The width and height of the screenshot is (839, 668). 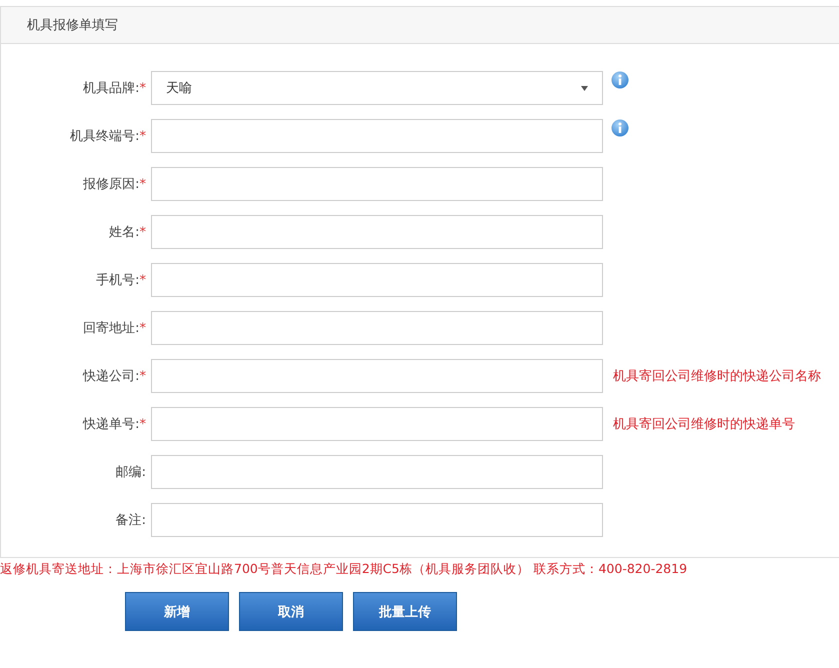 I want to click on field-label: 回寄地址:, so click(x=111, y=328).